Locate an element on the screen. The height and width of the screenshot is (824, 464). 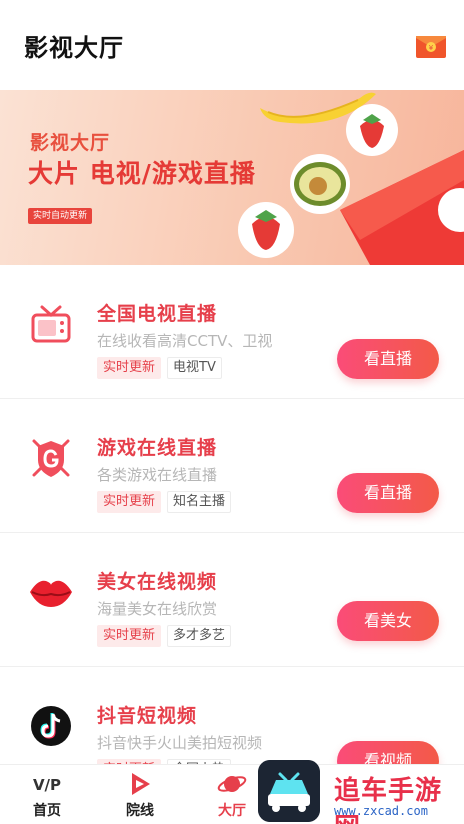
tag-category: 电视TV is located at coordinates (194, 368).